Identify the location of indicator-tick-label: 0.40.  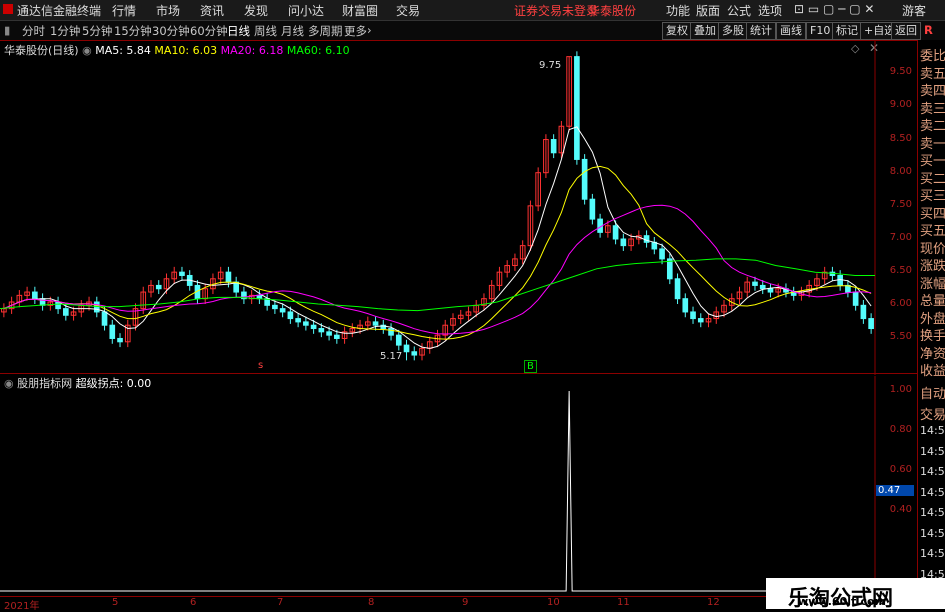
(900, 509).